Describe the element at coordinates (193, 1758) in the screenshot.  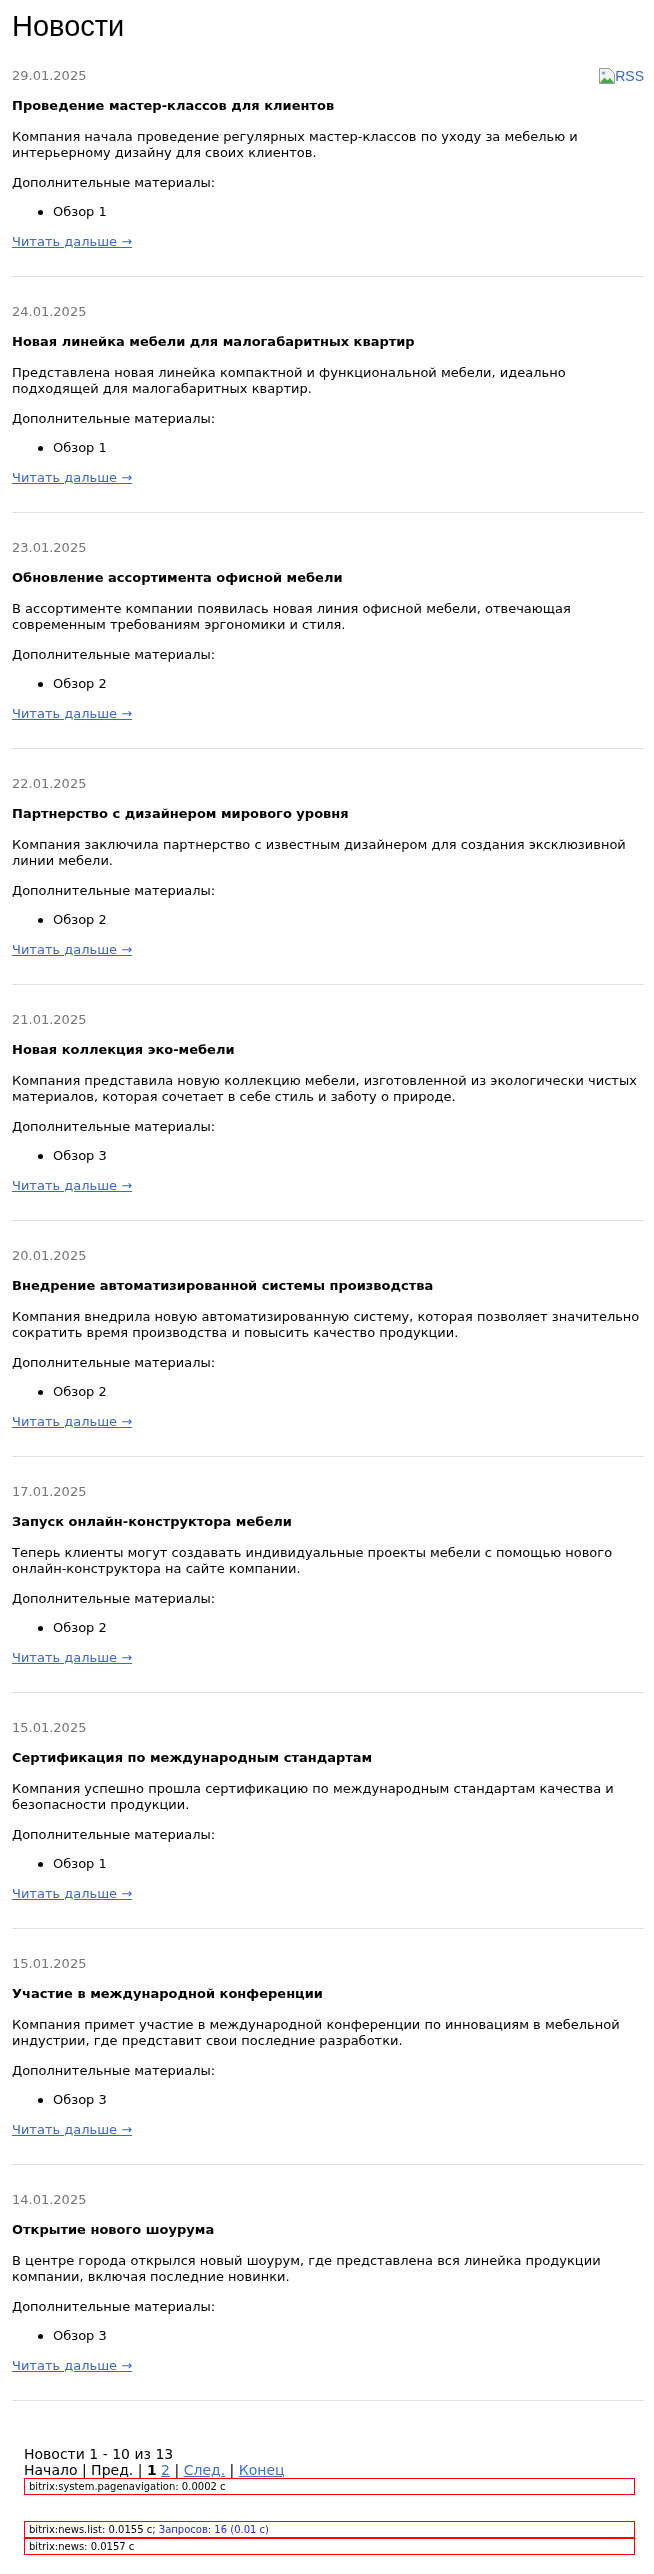
I see `news-title: Сертификация по международным стандартам` at that location.